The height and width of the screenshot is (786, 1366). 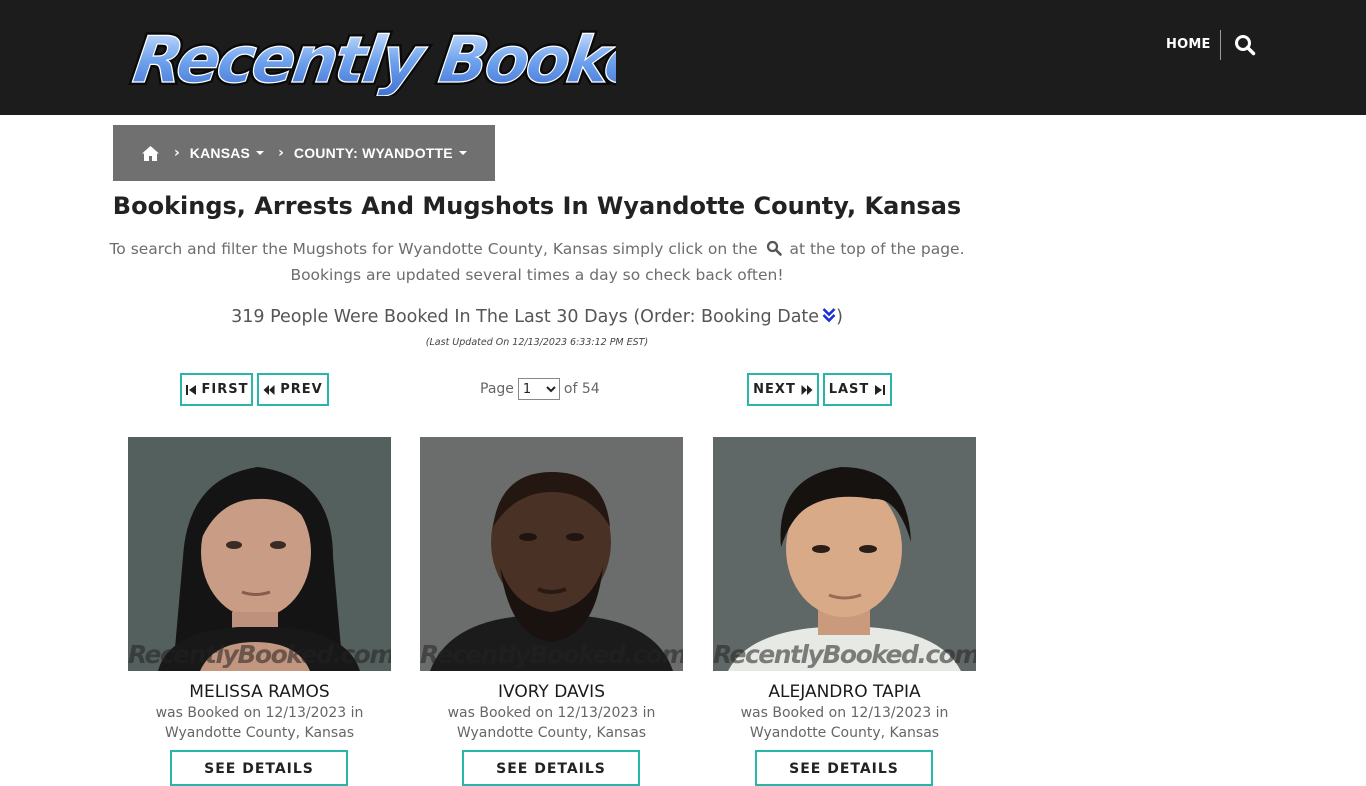 I want to click on person-name: IVORY DAVIS, so click(x=551, y=692).